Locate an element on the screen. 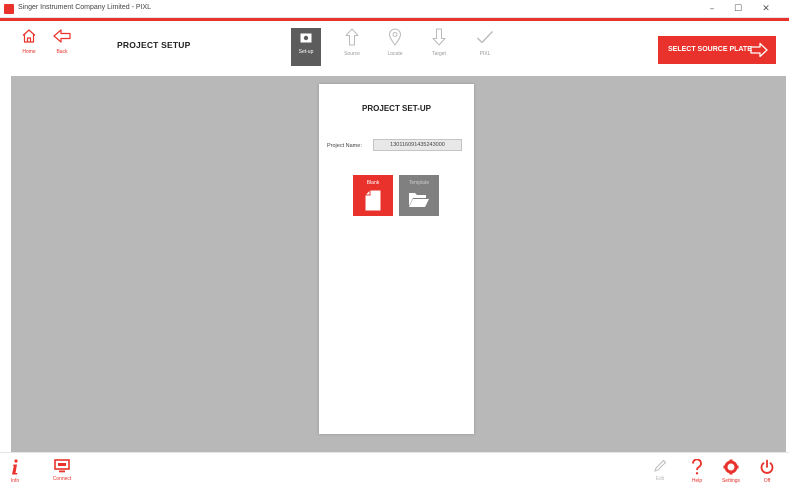 The image size is (789, 488). step-setup-label: Set-up is located at coordinates (306, 52).